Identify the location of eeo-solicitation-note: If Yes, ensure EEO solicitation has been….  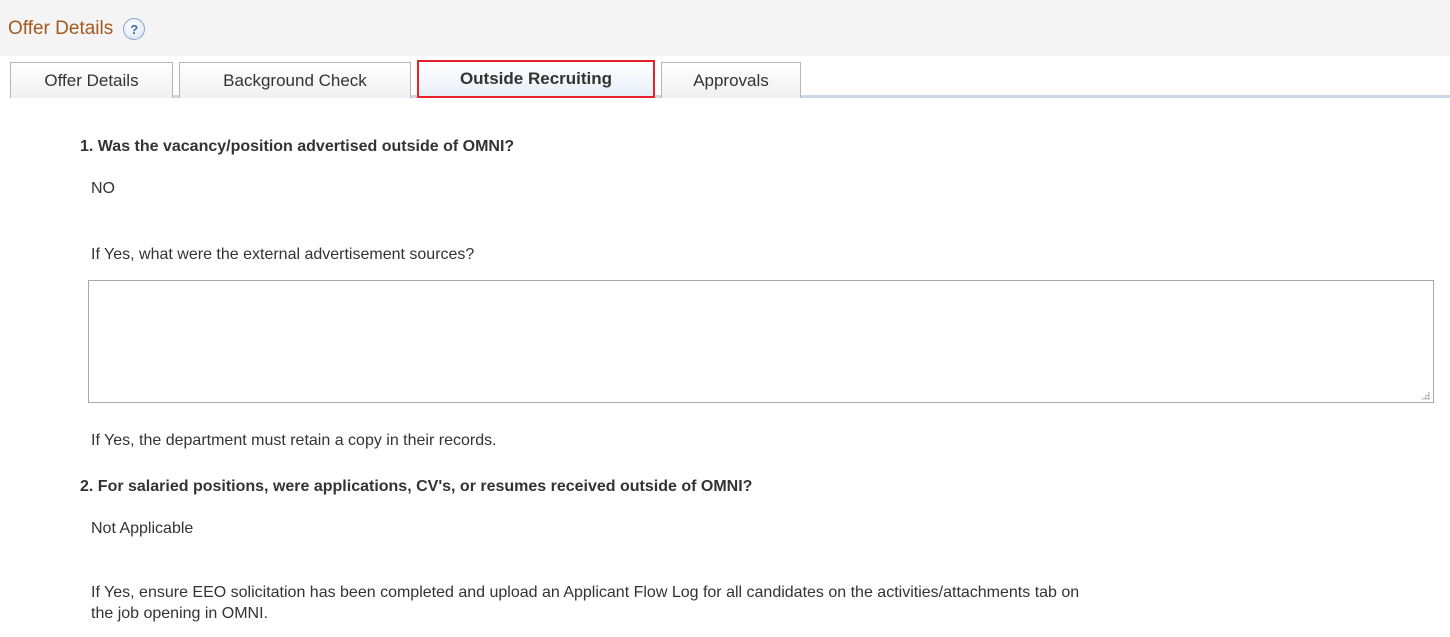
(585, 603).